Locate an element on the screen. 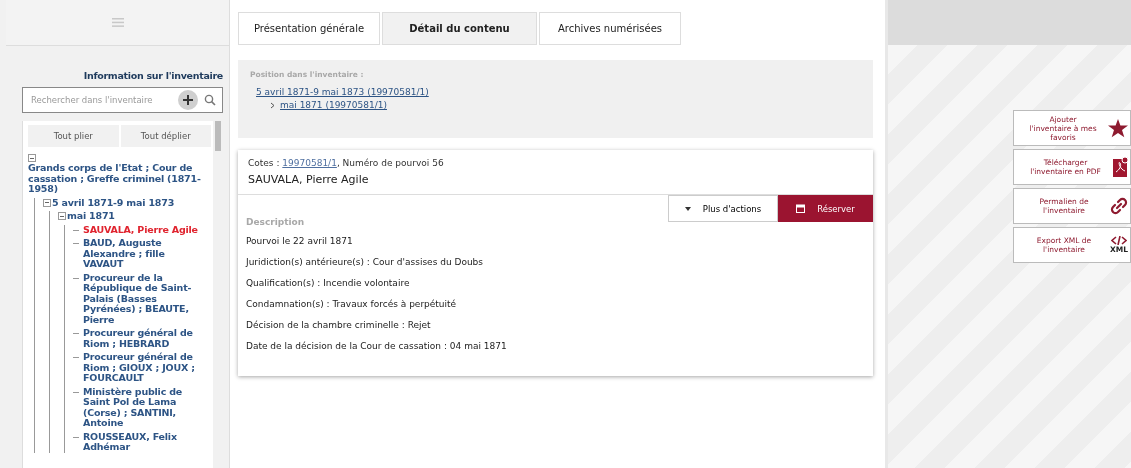  caret-icon is located at coordinates (687, 208).